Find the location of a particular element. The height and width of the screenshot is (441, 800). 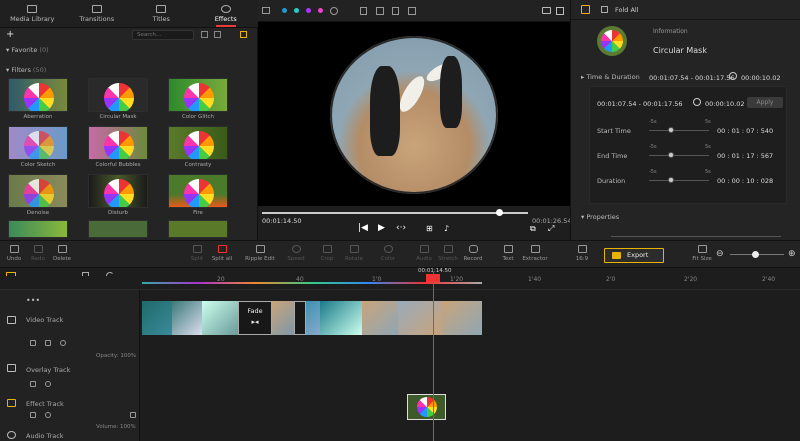

delete-button: Delete is located at coordinates (62, 253).